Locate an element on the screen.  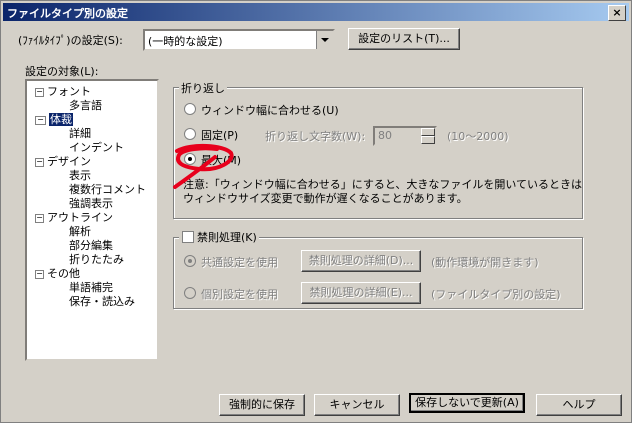
radio-individual-setting-label: 個別設定を使用 is located at coordinates (239, 294).